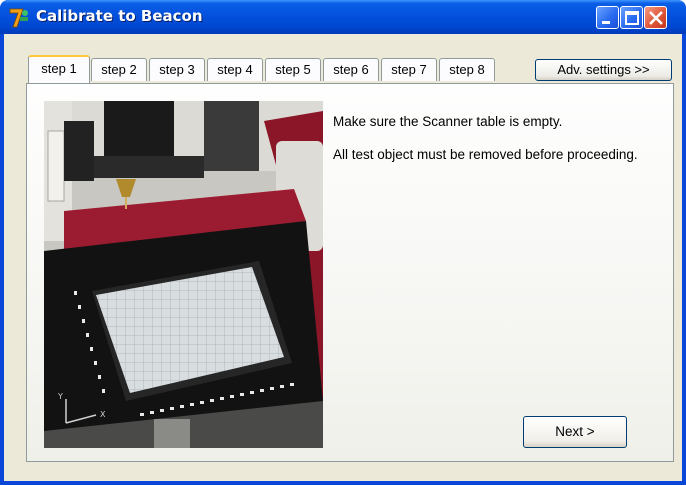  I want to click on minimize-icon, so click(606, 22).